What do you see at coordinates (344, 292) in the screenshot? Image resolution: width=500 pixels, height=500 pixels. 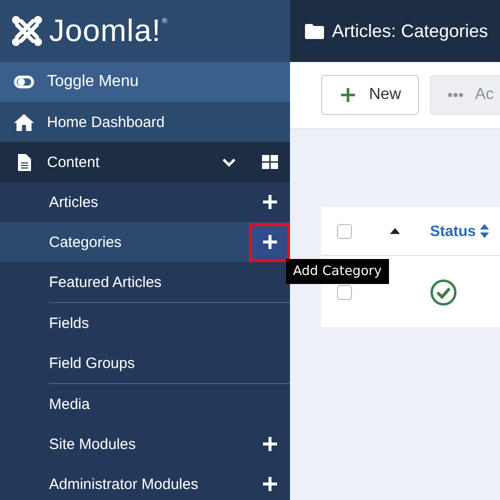 I see `row-checkbox` at bounding box center [344, 292].